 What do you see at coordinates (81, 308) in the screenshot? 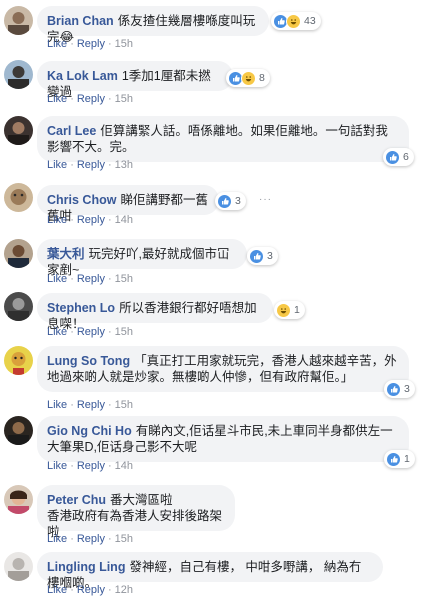
I see `comment-author: Stephen Lo` at bounding box center [81, 308].